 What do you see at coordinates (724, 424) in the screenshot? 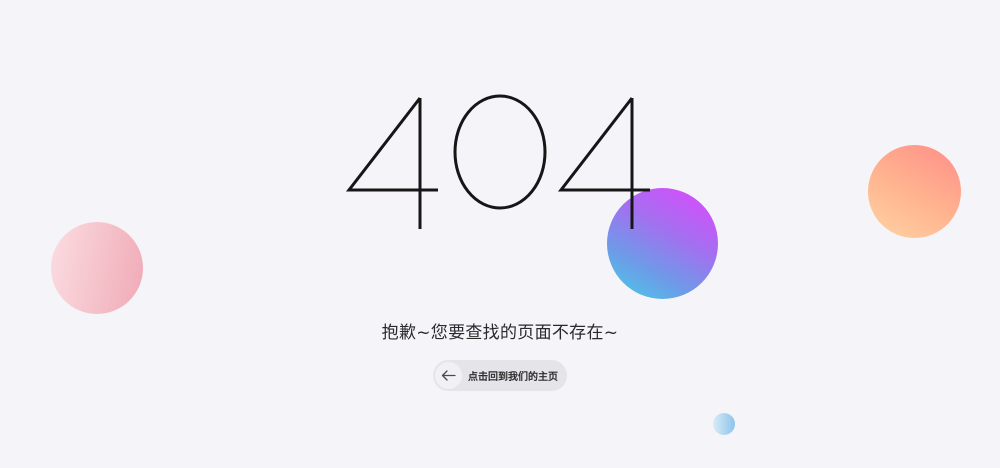
I see `decorative-blue-circle` at bounding box center [724, 424].